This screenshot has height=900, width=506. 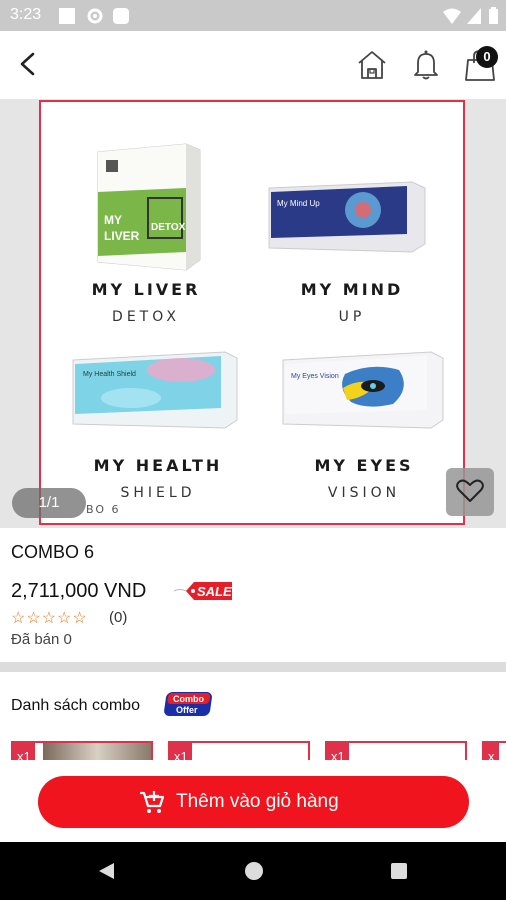 What do you see at coordinates (121, 16) in the screenshot?
I see `notification-rounded-icon` at bounding box center [121, 16].